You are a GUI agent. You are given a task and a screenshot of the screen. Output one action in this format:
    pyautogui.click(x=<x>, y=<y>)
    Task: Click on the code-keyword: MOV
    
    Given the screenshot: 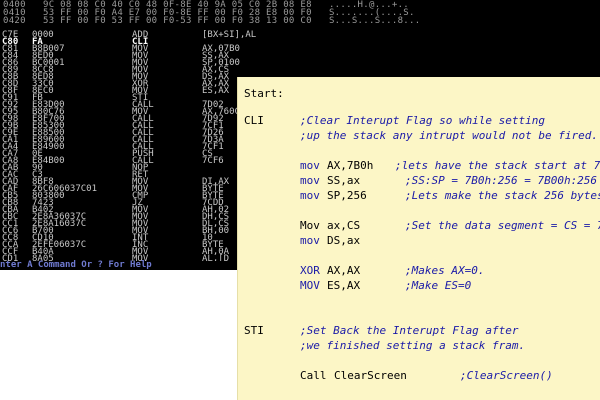 What is the action you would take?
    pyautogui.click(x=310, y=285)
    